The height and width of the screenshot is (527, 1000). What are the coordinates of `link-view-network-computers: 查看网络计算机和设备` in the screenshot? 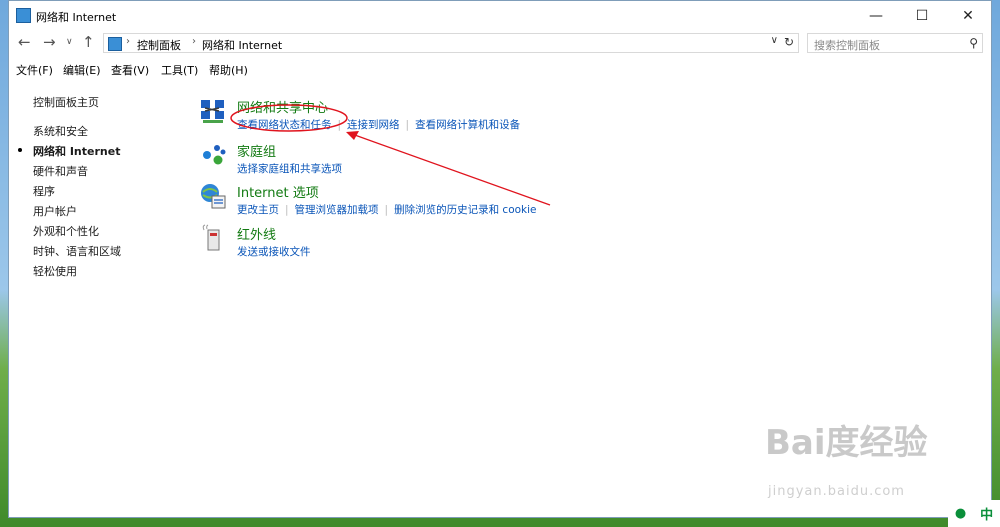 It's located at (467, 125).